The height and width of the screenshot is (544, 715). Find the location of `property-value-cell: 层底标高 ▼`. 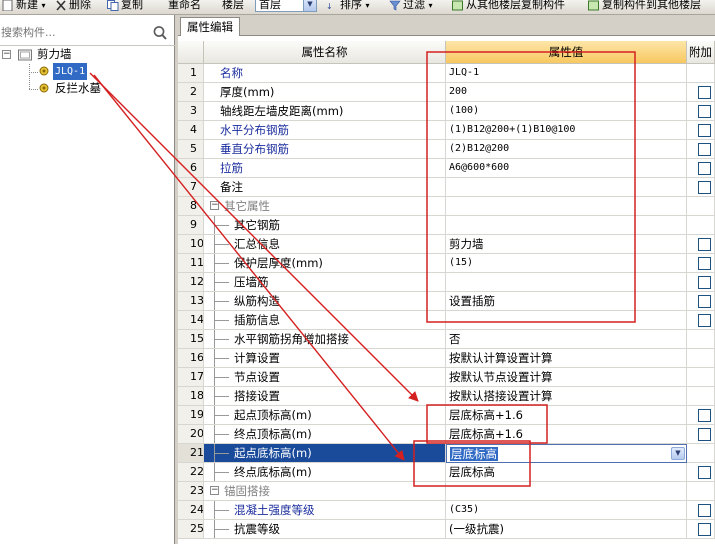

property-value-cell: 层底标高 ▼ is located at coordinates (566, 453).